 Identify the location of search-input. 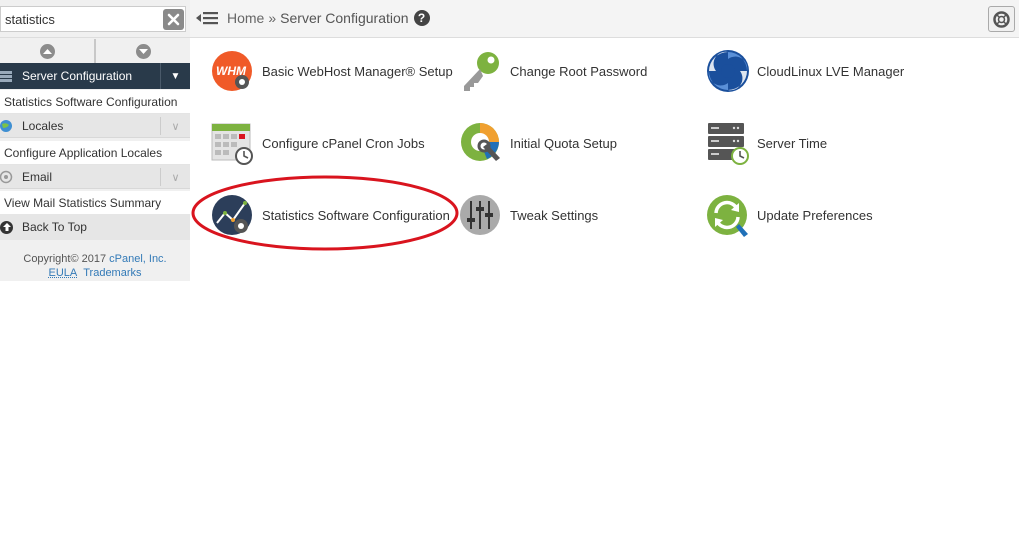
(93, 19).